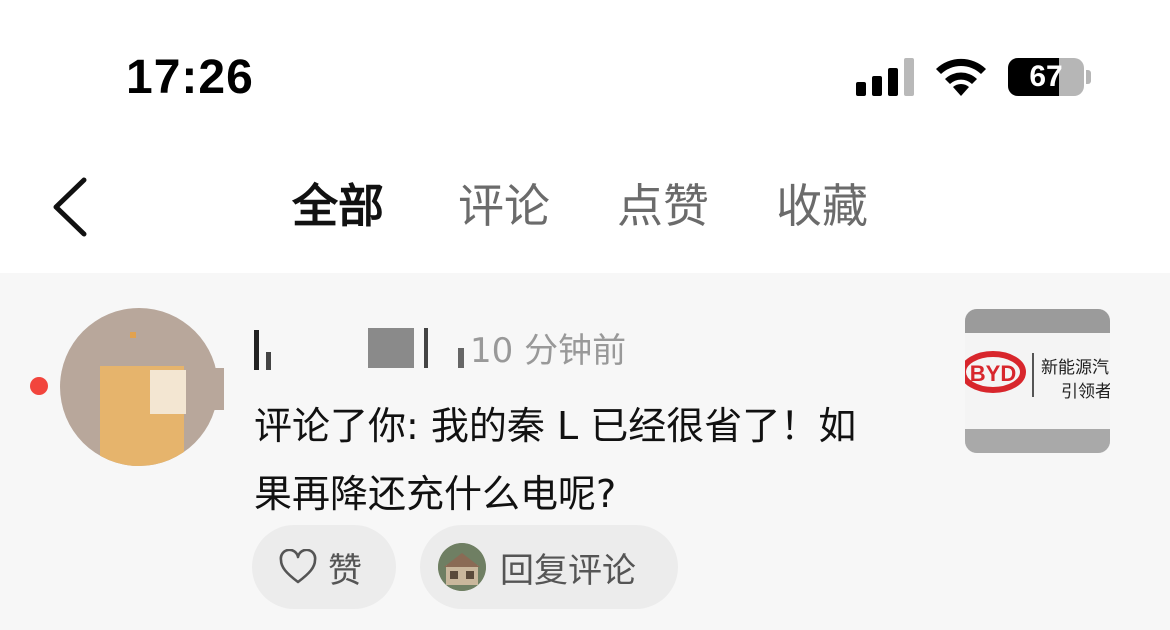  What do you see at coordinates (338, 206) in the screenshot?
I see `tab-all: 全部` at bounding box center [338, 206].